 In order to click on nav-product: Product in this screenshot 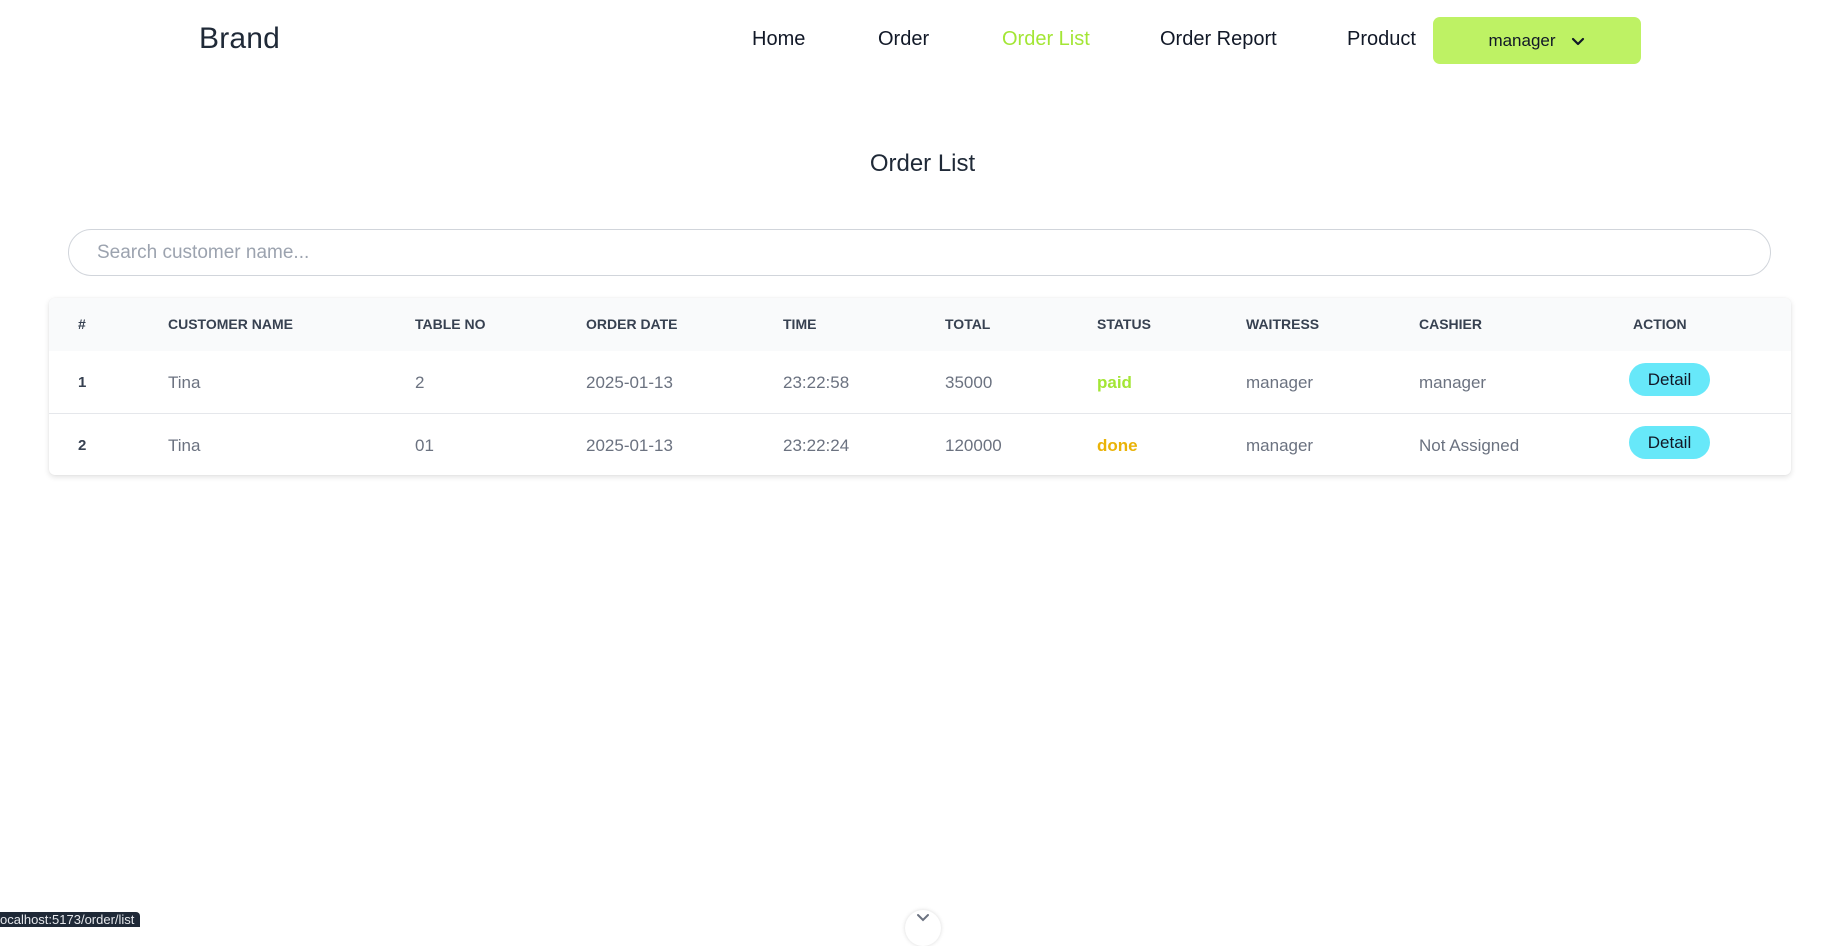, I will do `click(1381, 39)`.